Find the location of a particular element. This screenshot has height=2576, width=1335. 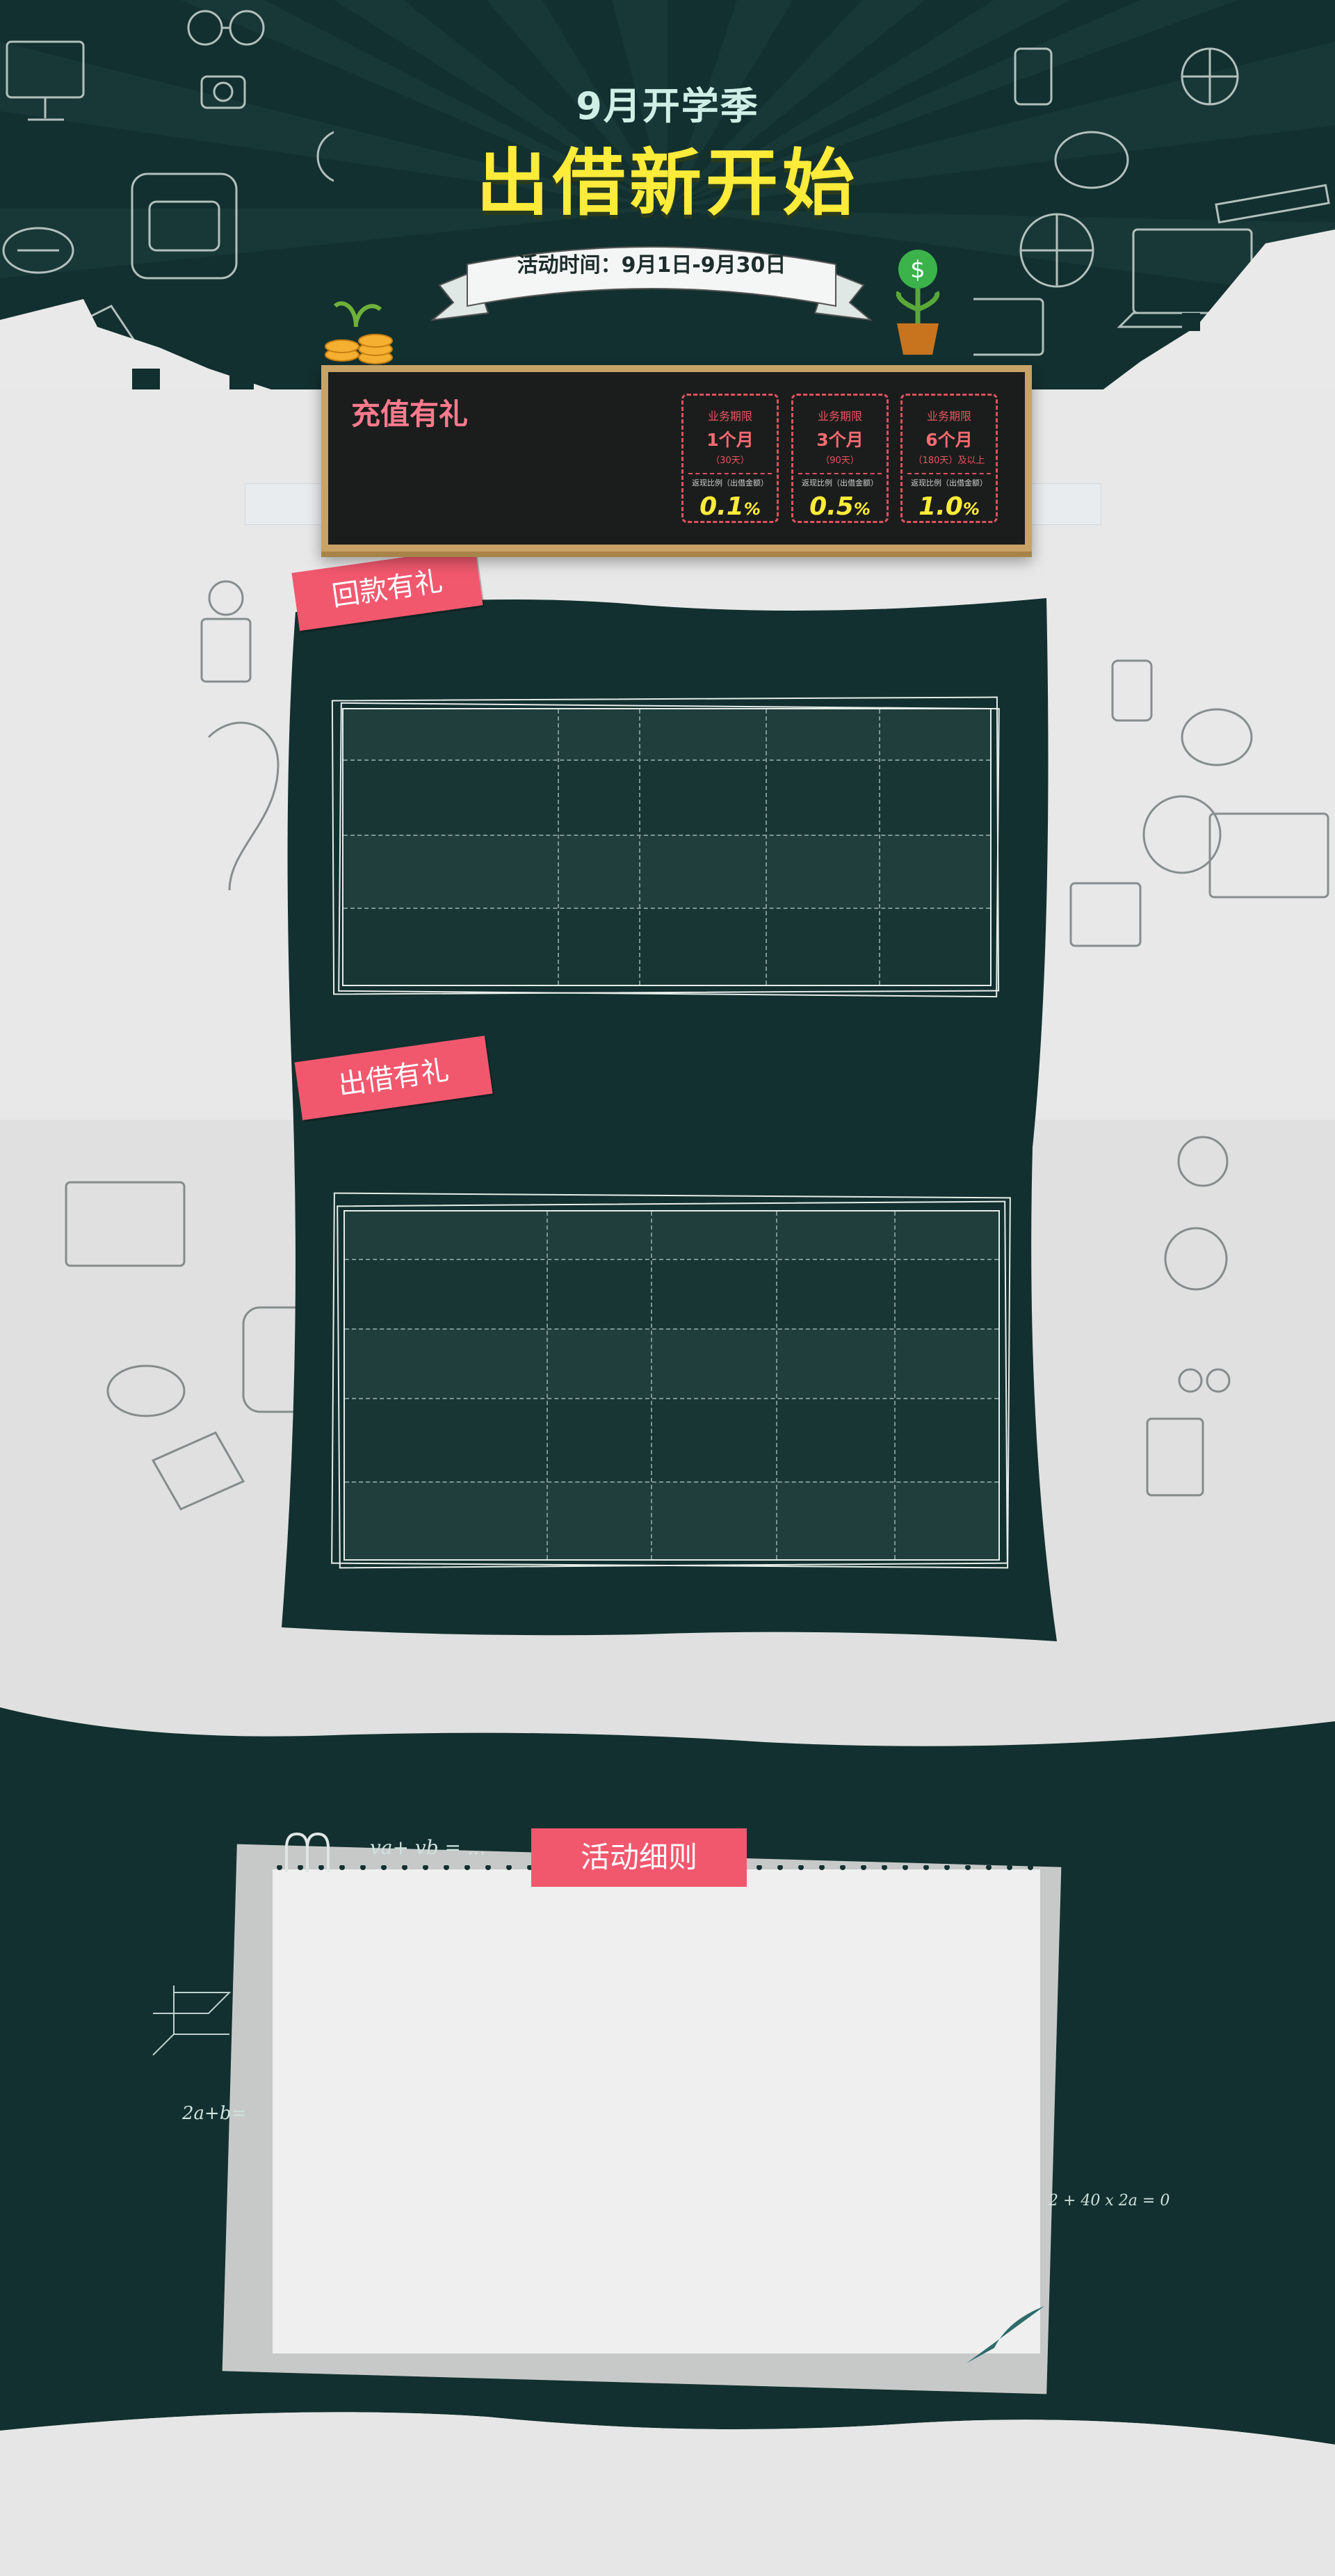

money-plant-icon: $ is located at coordinates (918, 302).